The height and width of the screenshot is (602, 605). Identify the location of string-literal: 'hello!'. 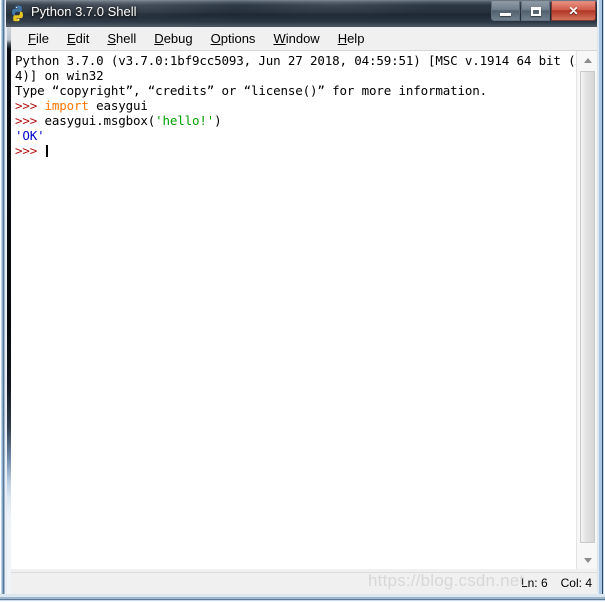
(185, 120).